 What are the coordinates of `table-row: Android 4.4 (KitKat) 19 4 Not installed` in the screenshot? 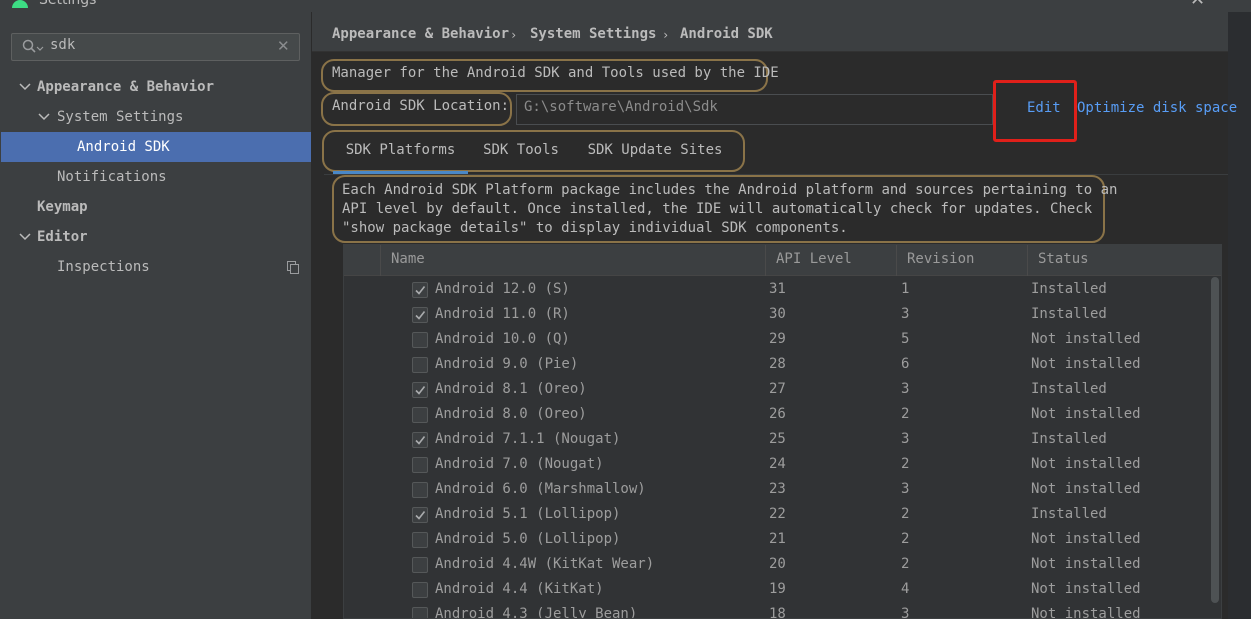 It's located at (782, 589).